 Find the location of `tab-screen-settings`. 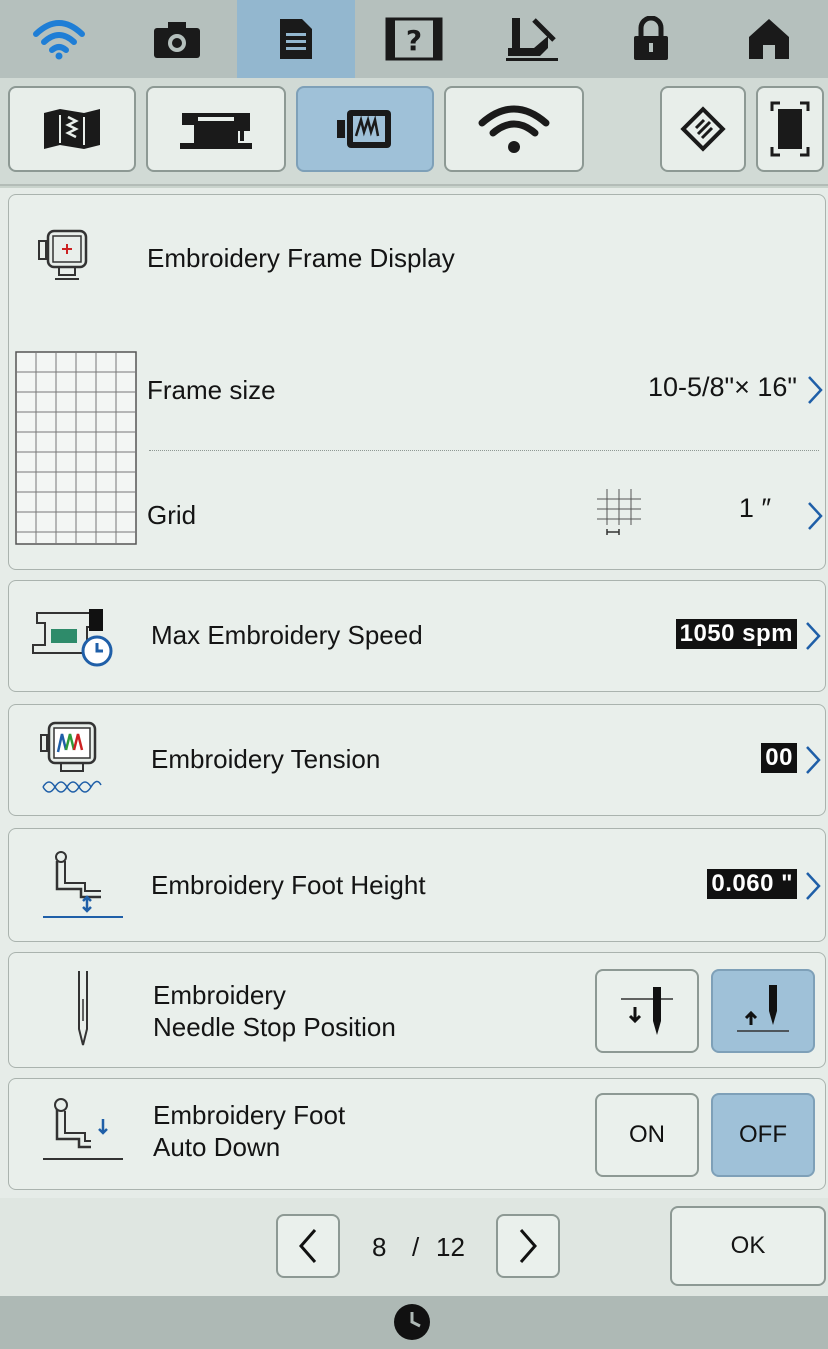

tab-screen-settings is located at coordinates (790, 129).